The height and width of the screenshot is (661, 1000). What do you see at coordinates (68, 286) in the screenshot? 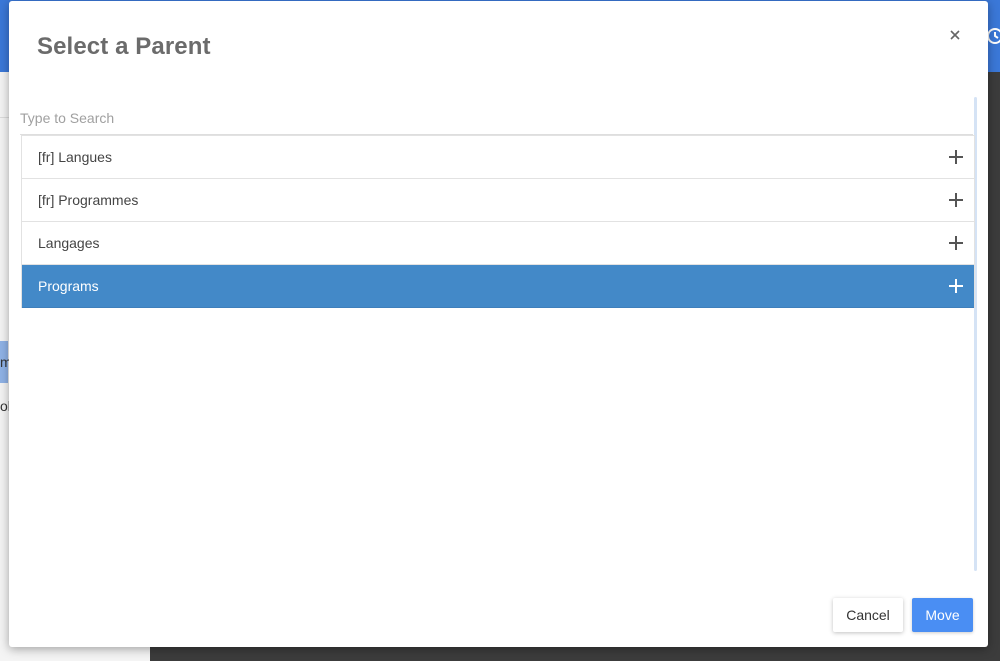
I see `option-label: Programs` at bounding box center [68, 286].